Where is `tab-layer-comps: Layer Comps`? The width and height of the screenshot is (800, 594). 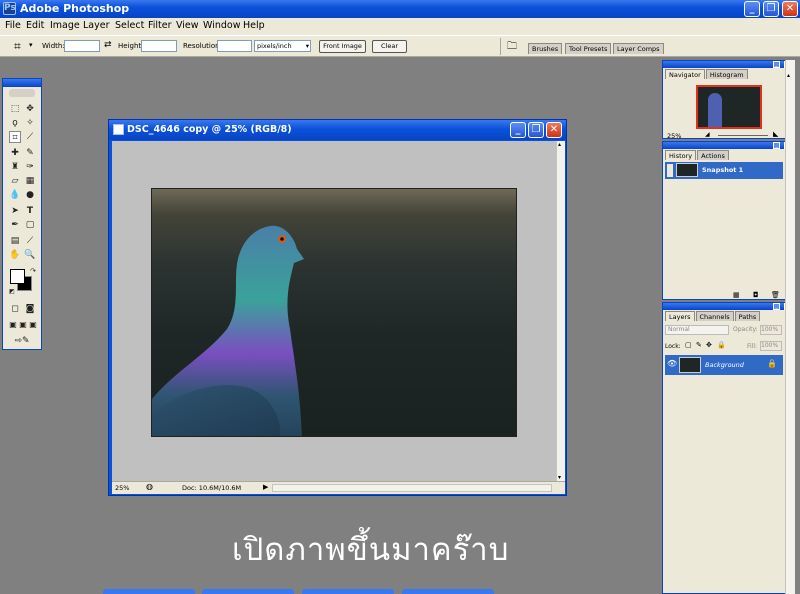 tab-layer-comps: Layer Comps is located at coordinates (638, 48).